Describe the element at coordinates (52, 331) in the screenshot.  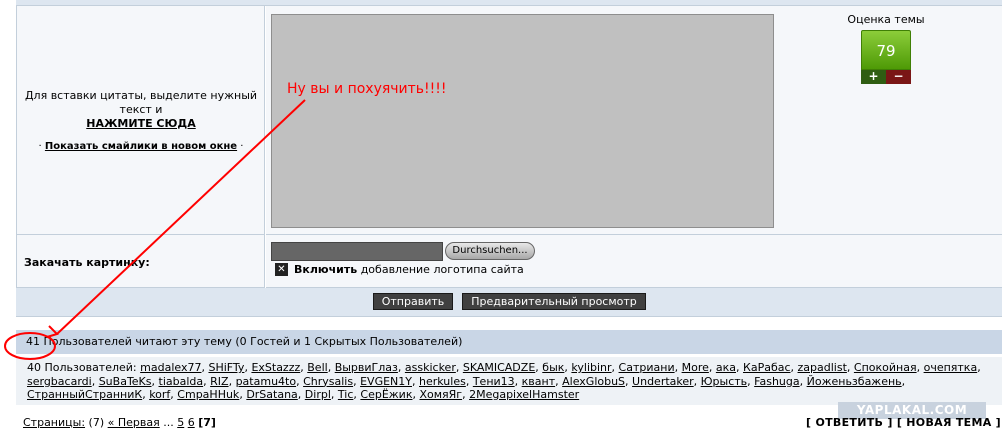
I see `annotation-arrowhead` at that location.